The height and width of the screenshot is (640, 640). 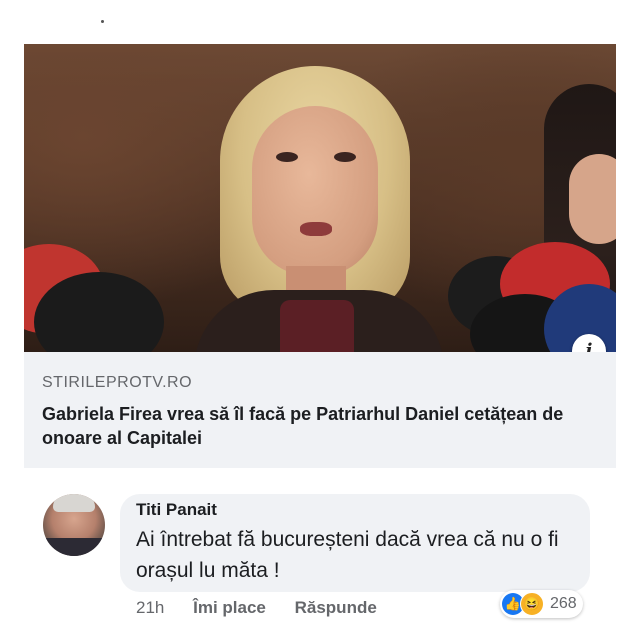 I want to click on commenter-avatar, so click(x=74, y=525).